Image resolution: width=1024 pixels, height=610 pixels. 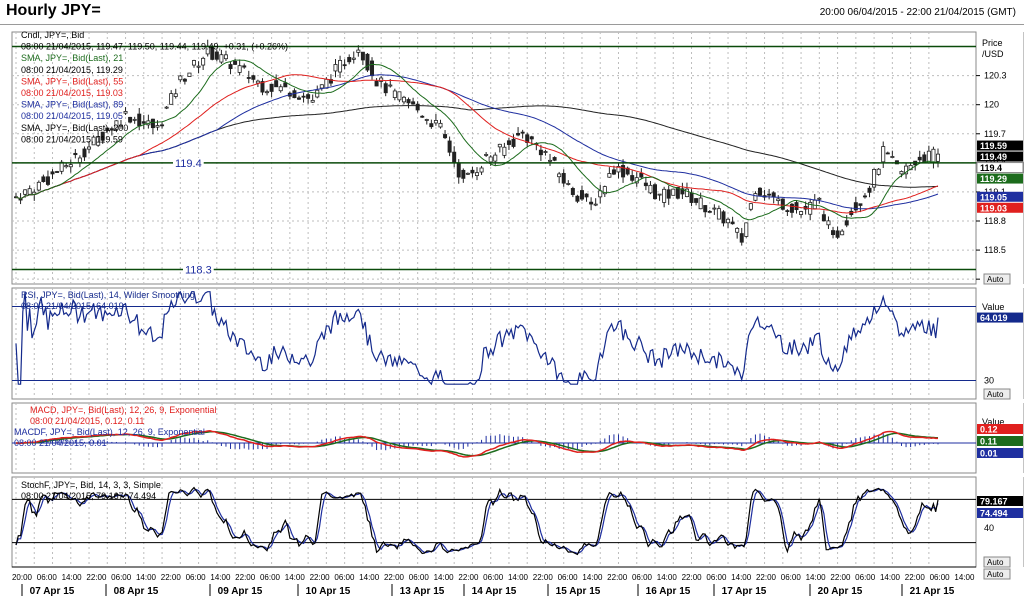 What do you see at coordinates (840, 591) in the screenshot?
I see `date-label: 20 Apr 15` at bounding box center [840, 591].